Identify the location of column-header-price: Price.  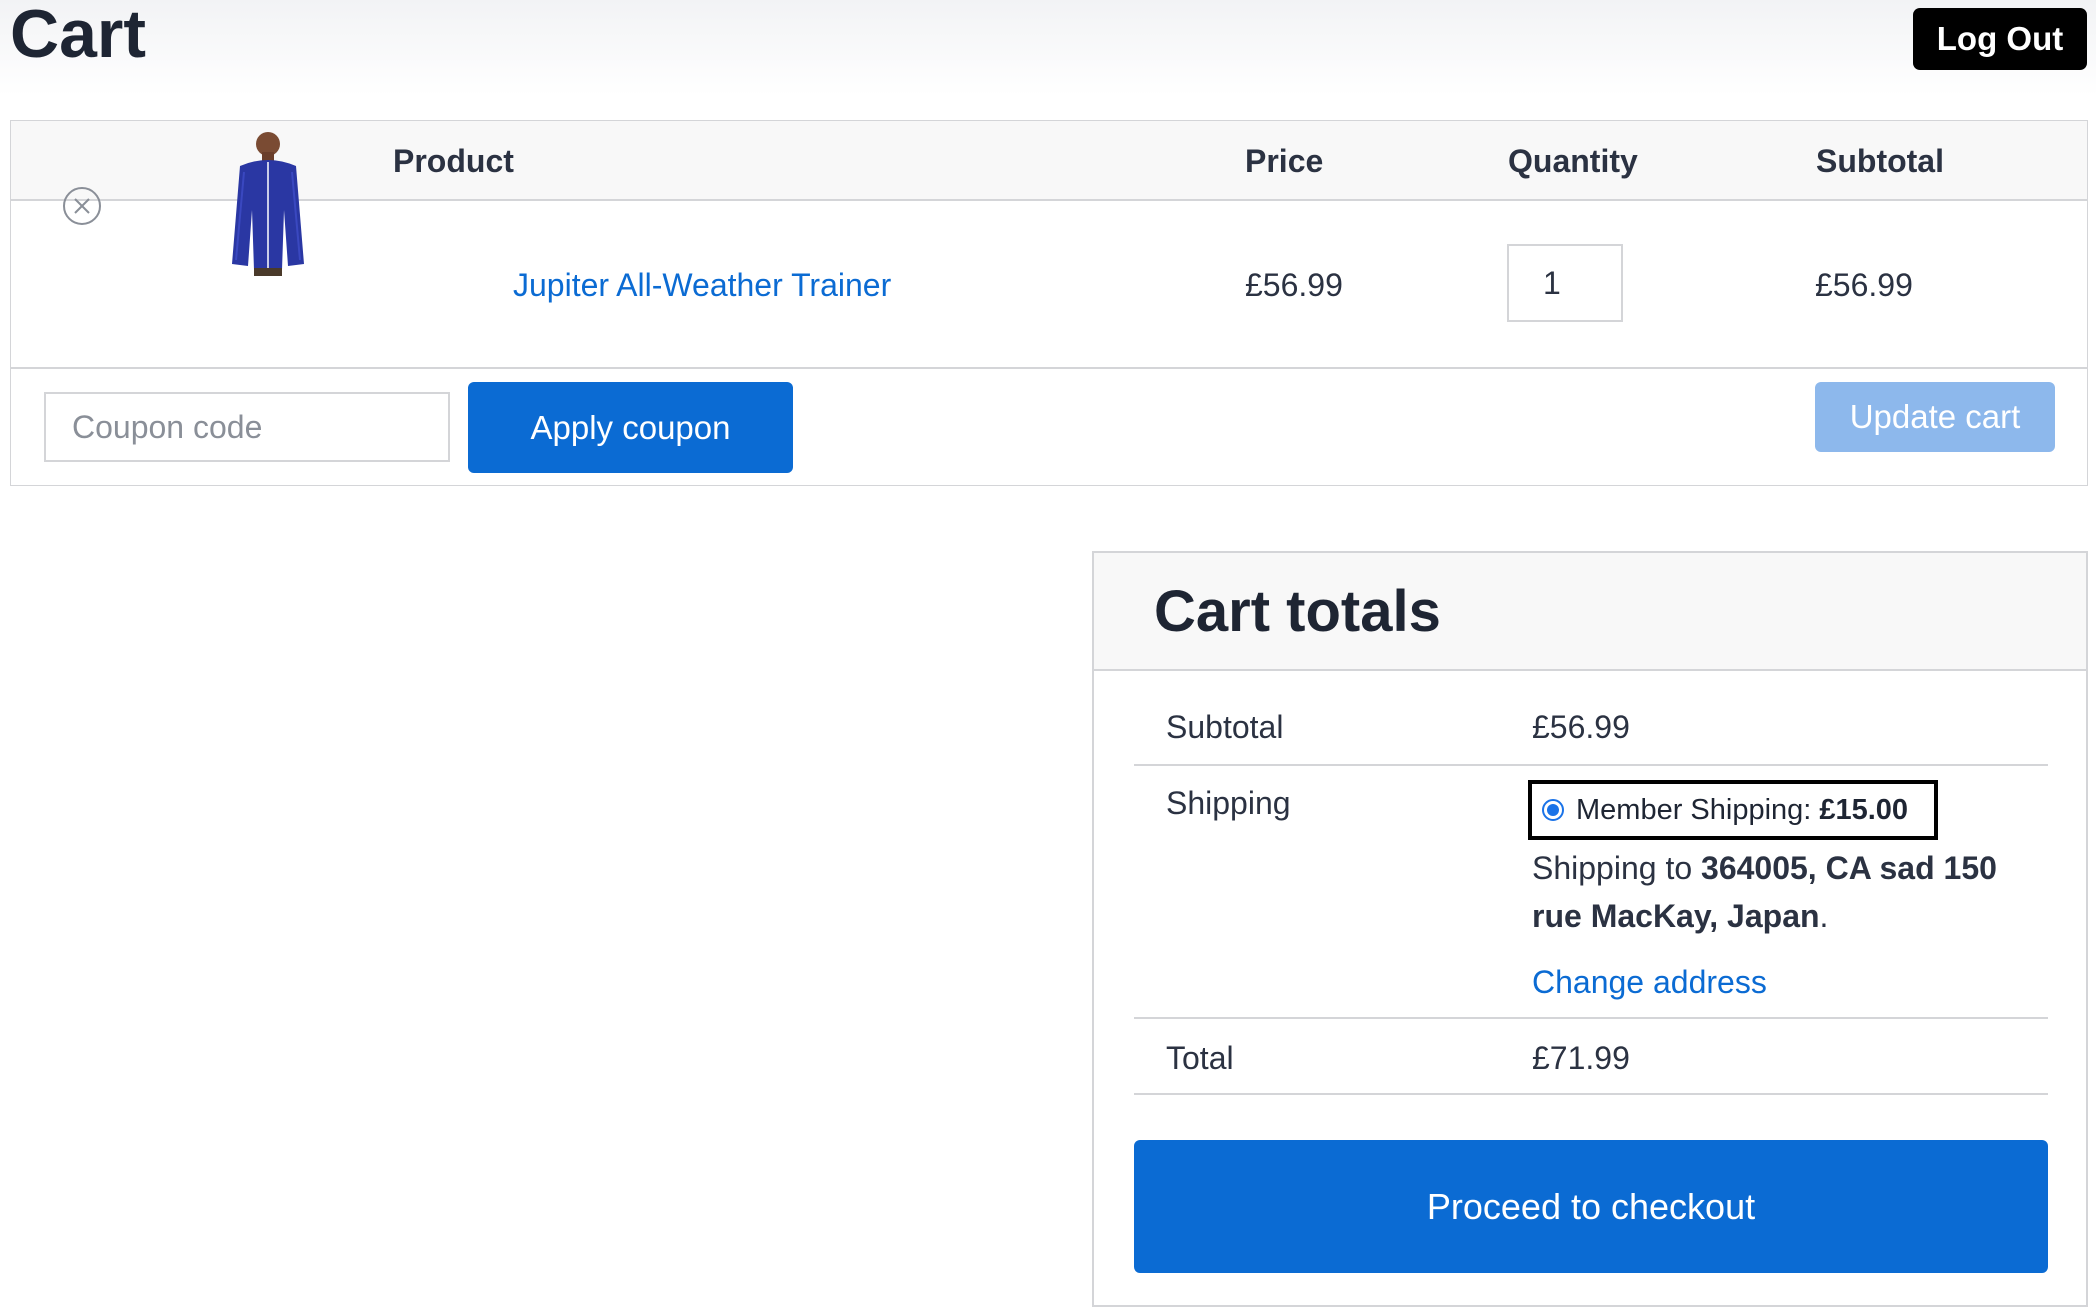
(1284, 161).